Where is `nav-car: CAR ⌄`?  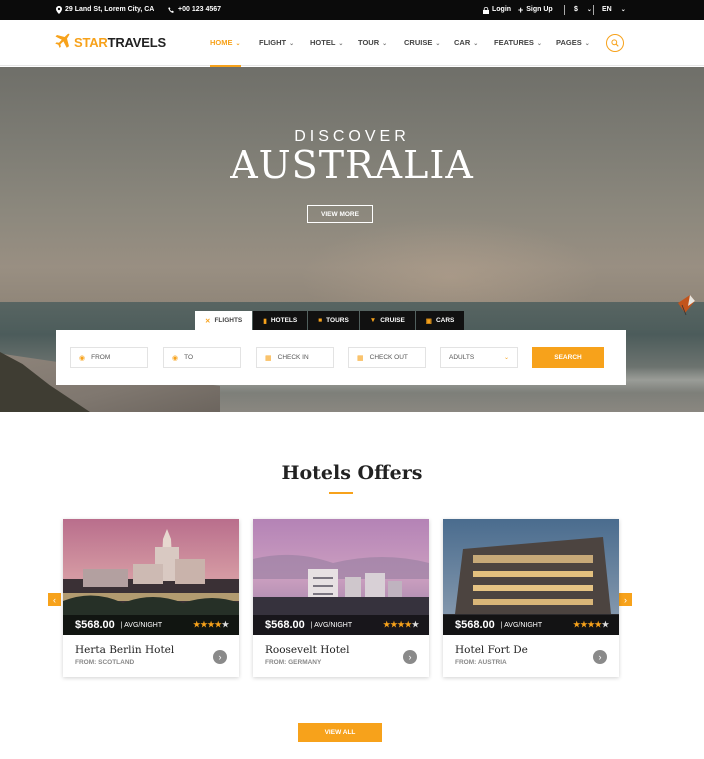 nav-car: CAR ⌄ is located at coordinates (466, 43).